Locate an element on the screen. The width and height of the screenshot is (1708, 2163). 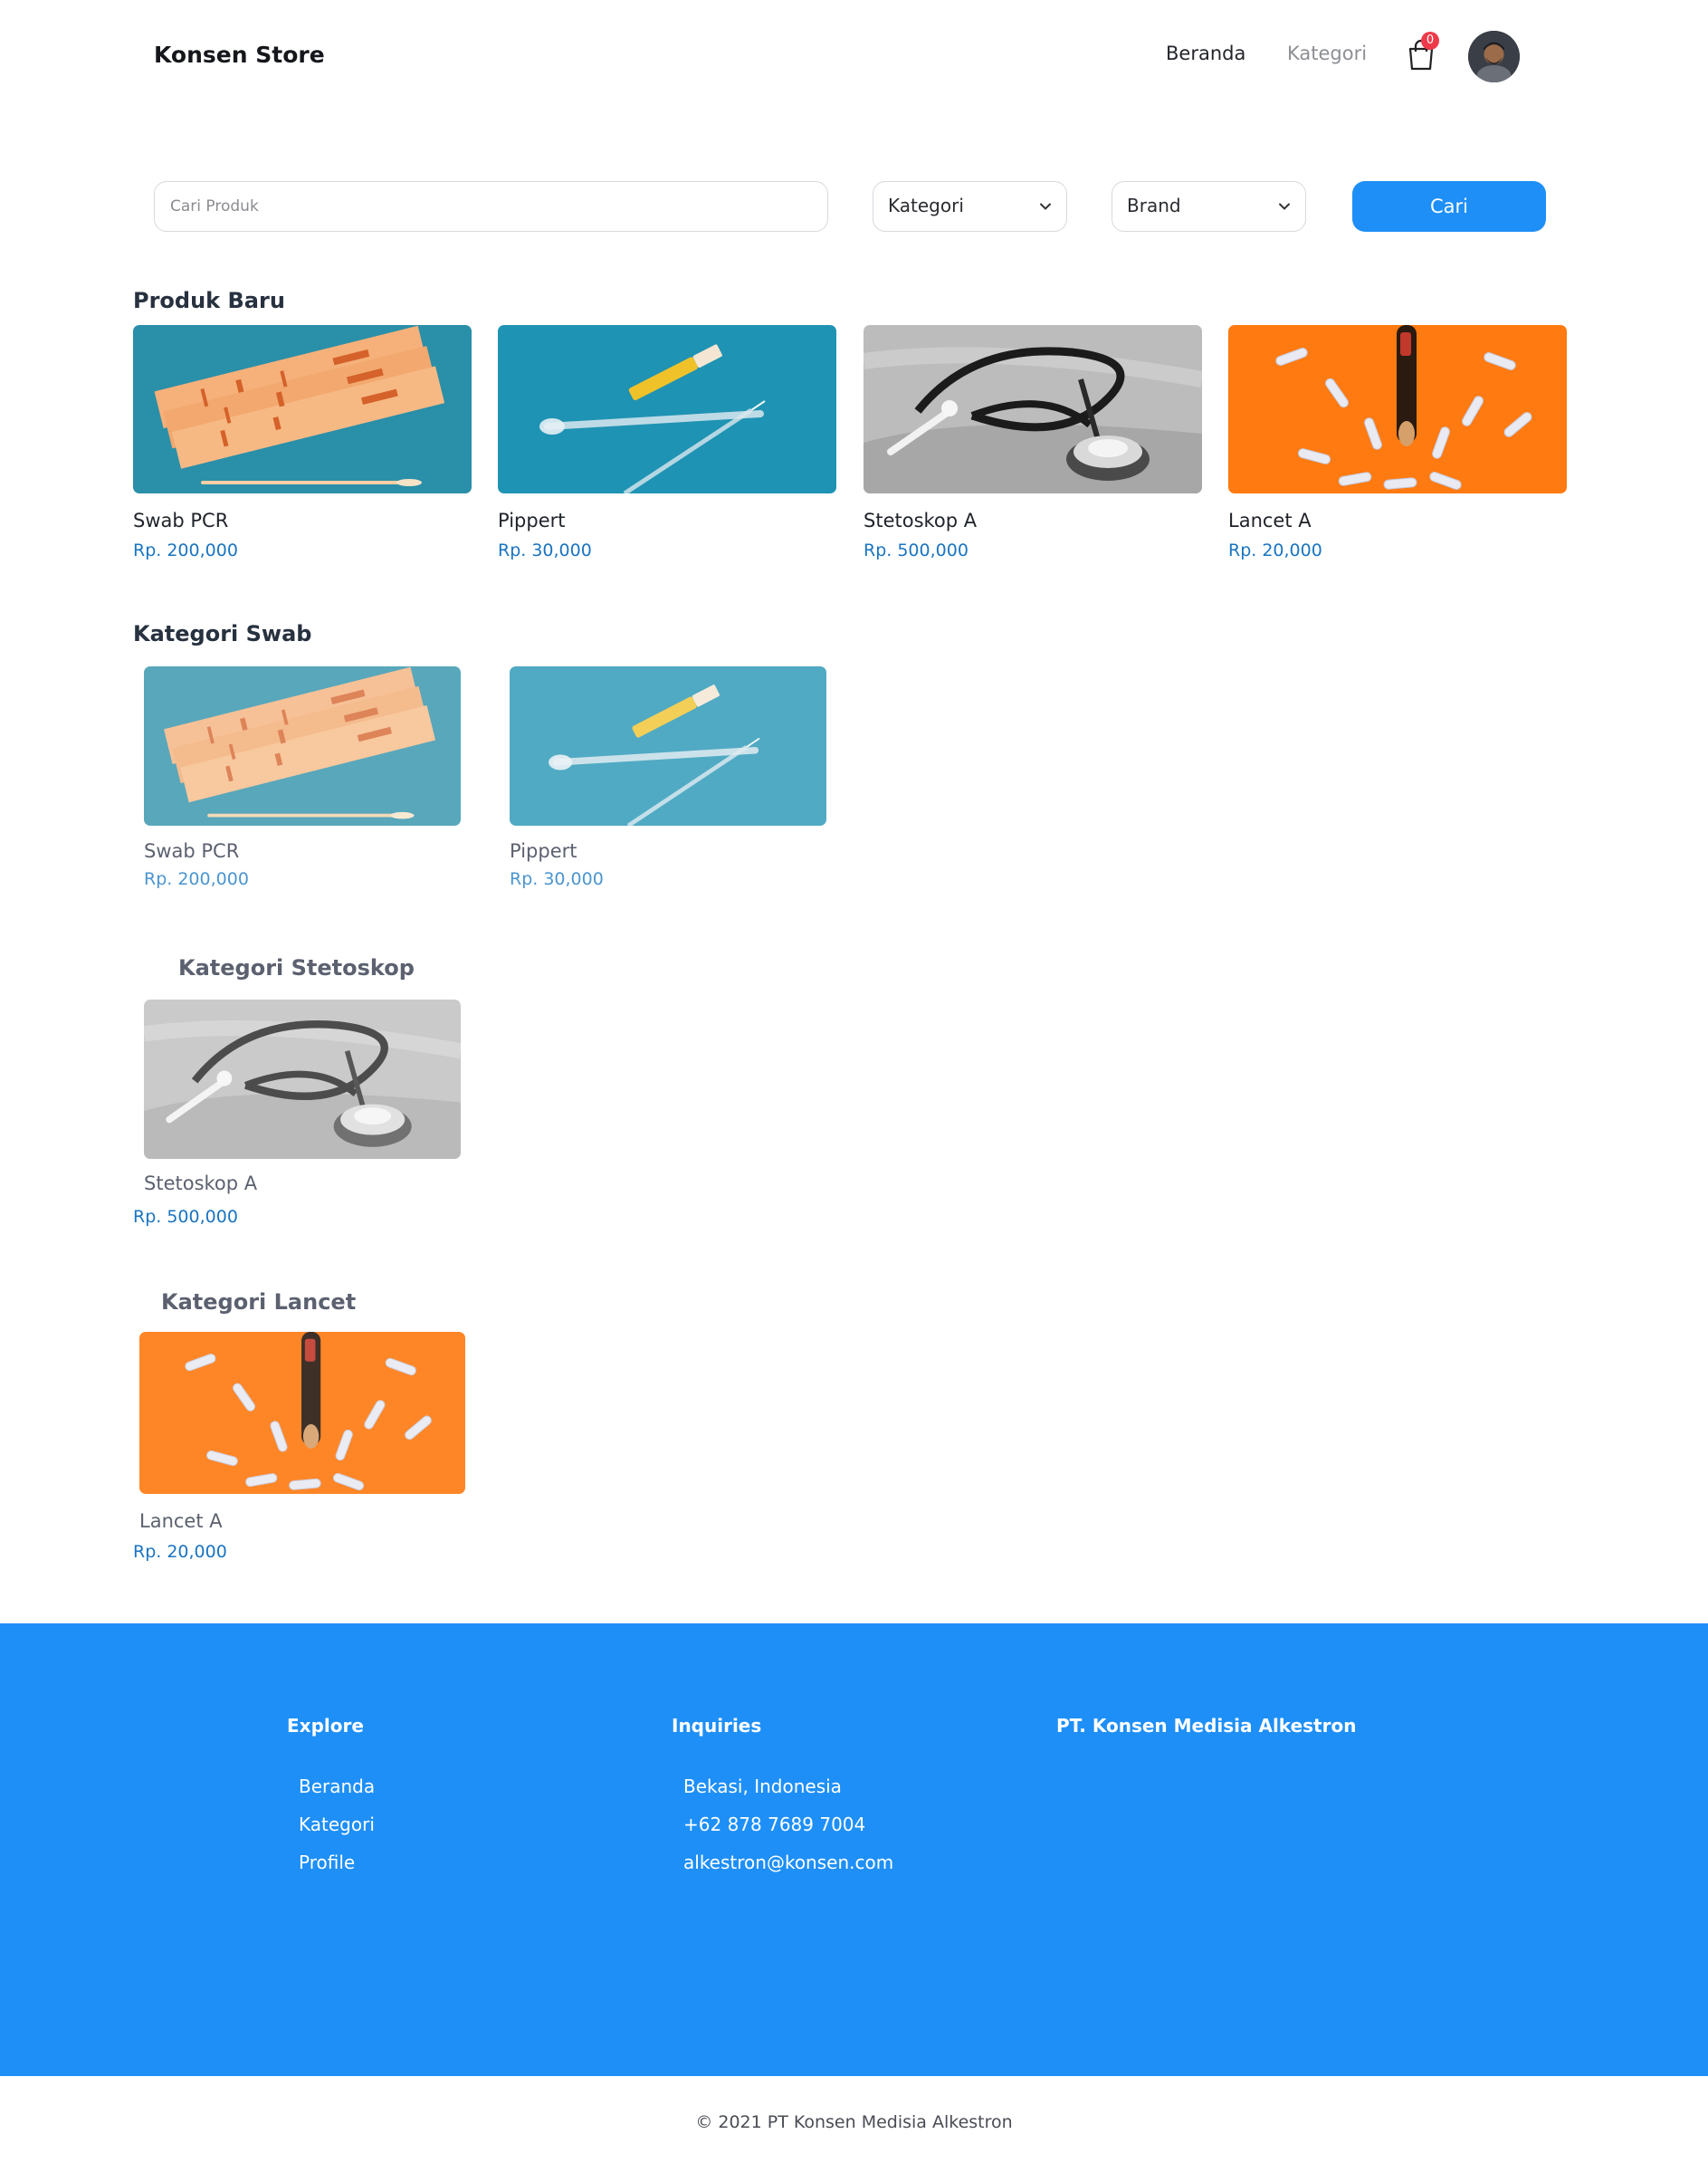
copyright-text: © 2021 PT Konsen Medisia Alkestron is located at coordinates (854, 2122).